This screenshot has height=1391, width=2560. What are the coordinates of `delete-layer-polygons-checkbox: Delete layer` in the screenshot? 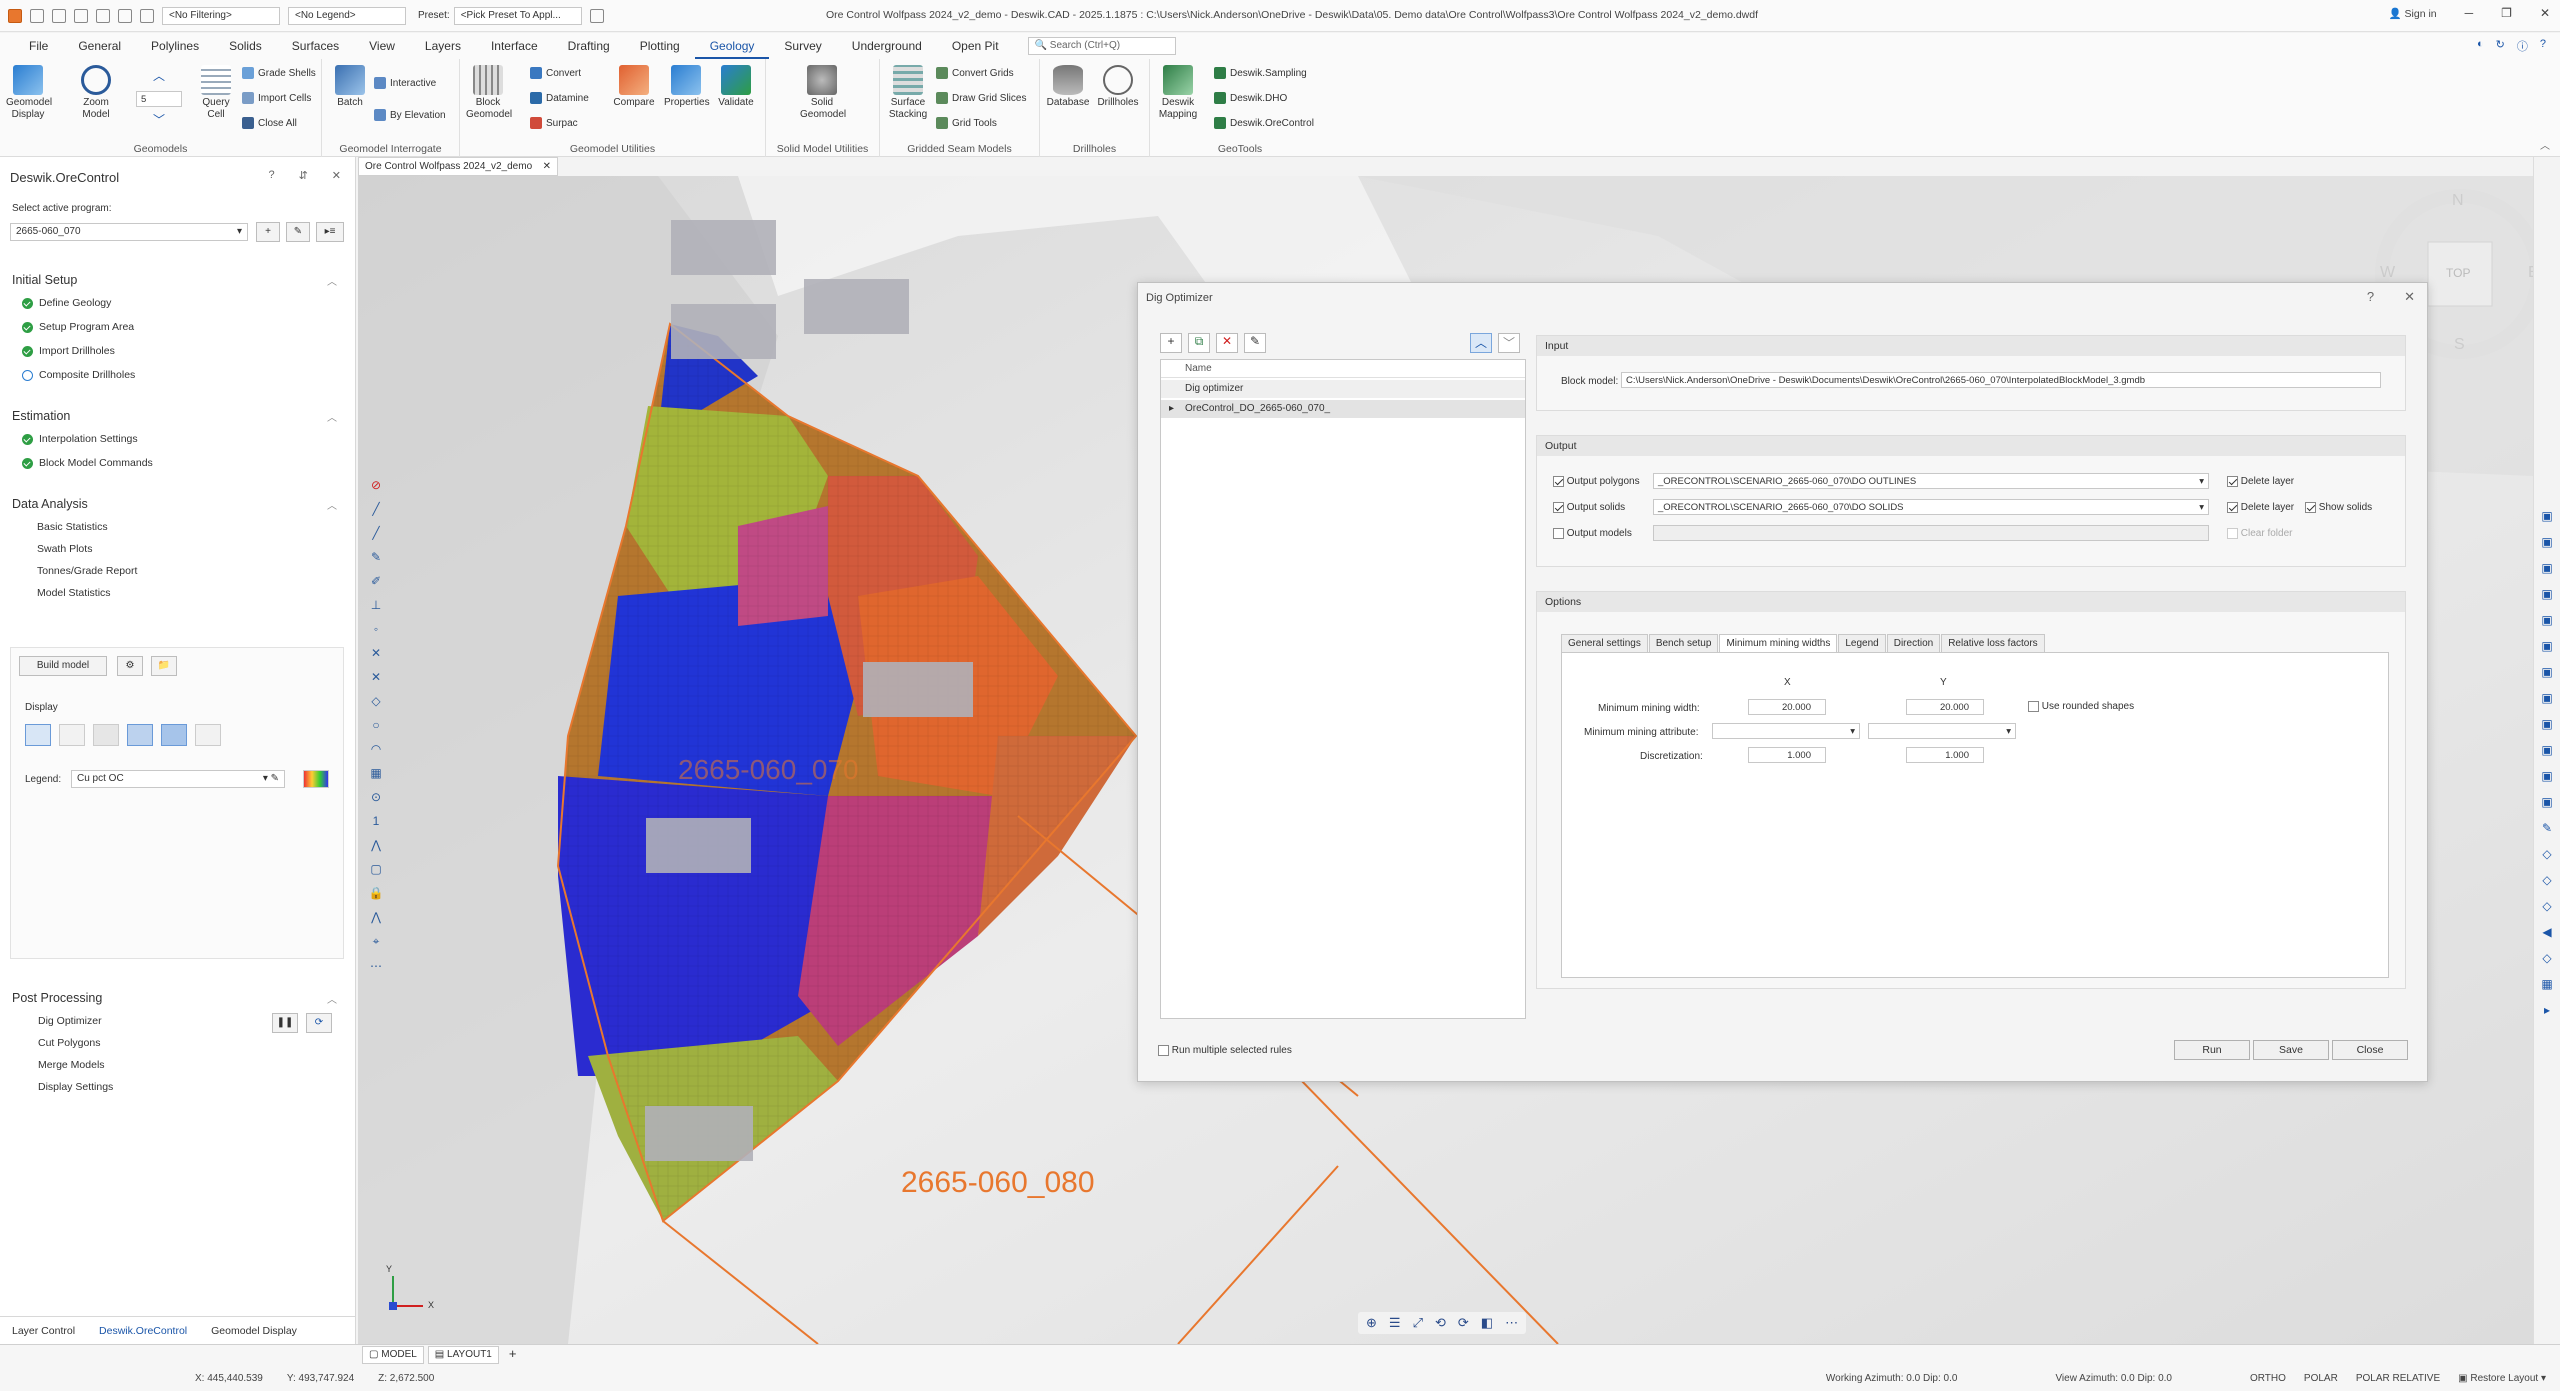 It's located at (2260, 481).